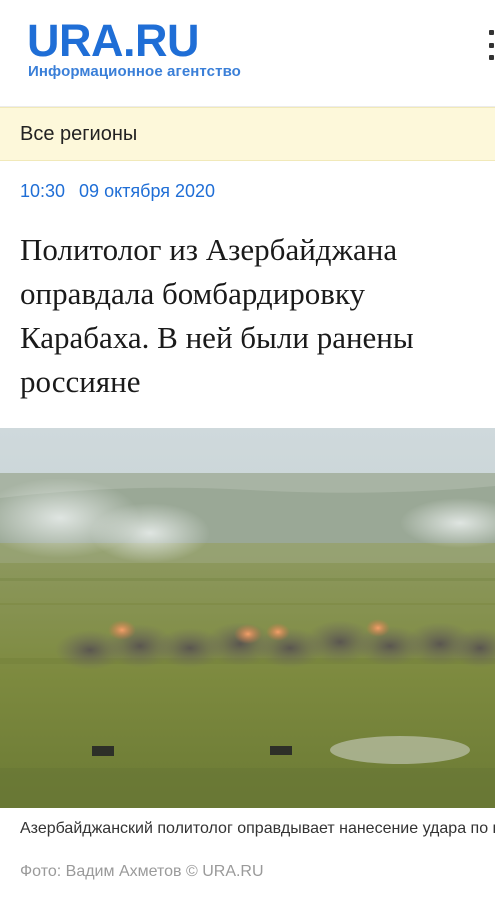 Image resolution: width=495 pixels, height=900 pixels. I want to click on photo-credit: Фото: Вадим Ахметов © URA.RU, so click(142, 871).